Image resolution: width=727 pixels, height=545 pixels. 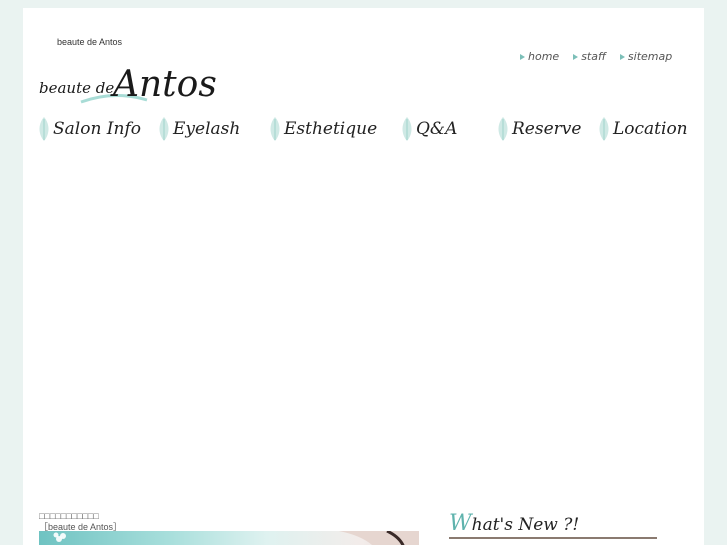 I want to click on nav-item-eyelash: Eyelash, so click(x=198, y=129).